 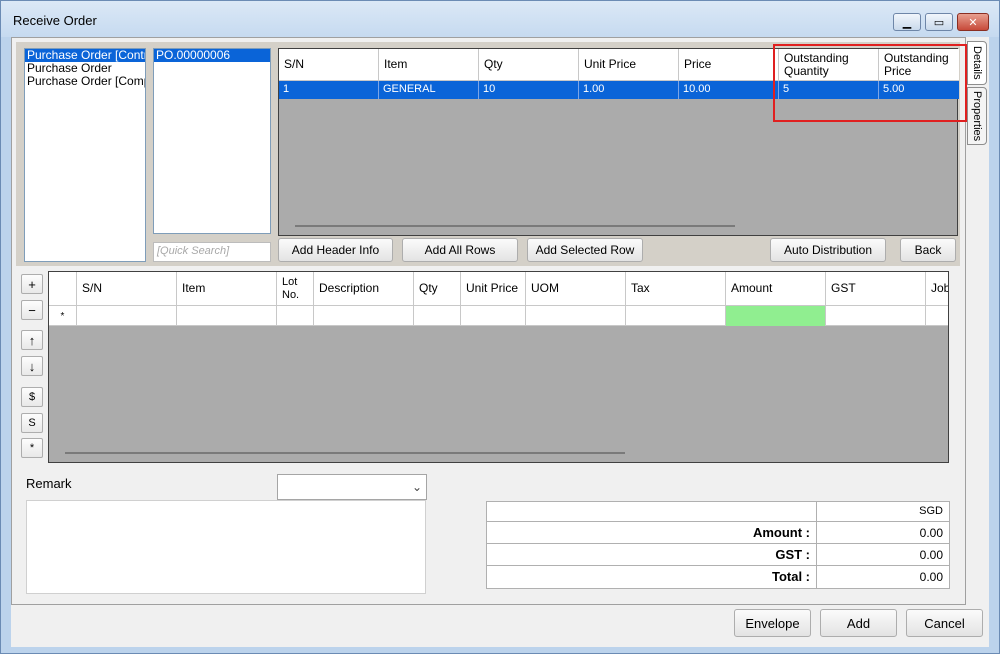 I want to click on new-row-marker: *, so click(x=63, y=316).